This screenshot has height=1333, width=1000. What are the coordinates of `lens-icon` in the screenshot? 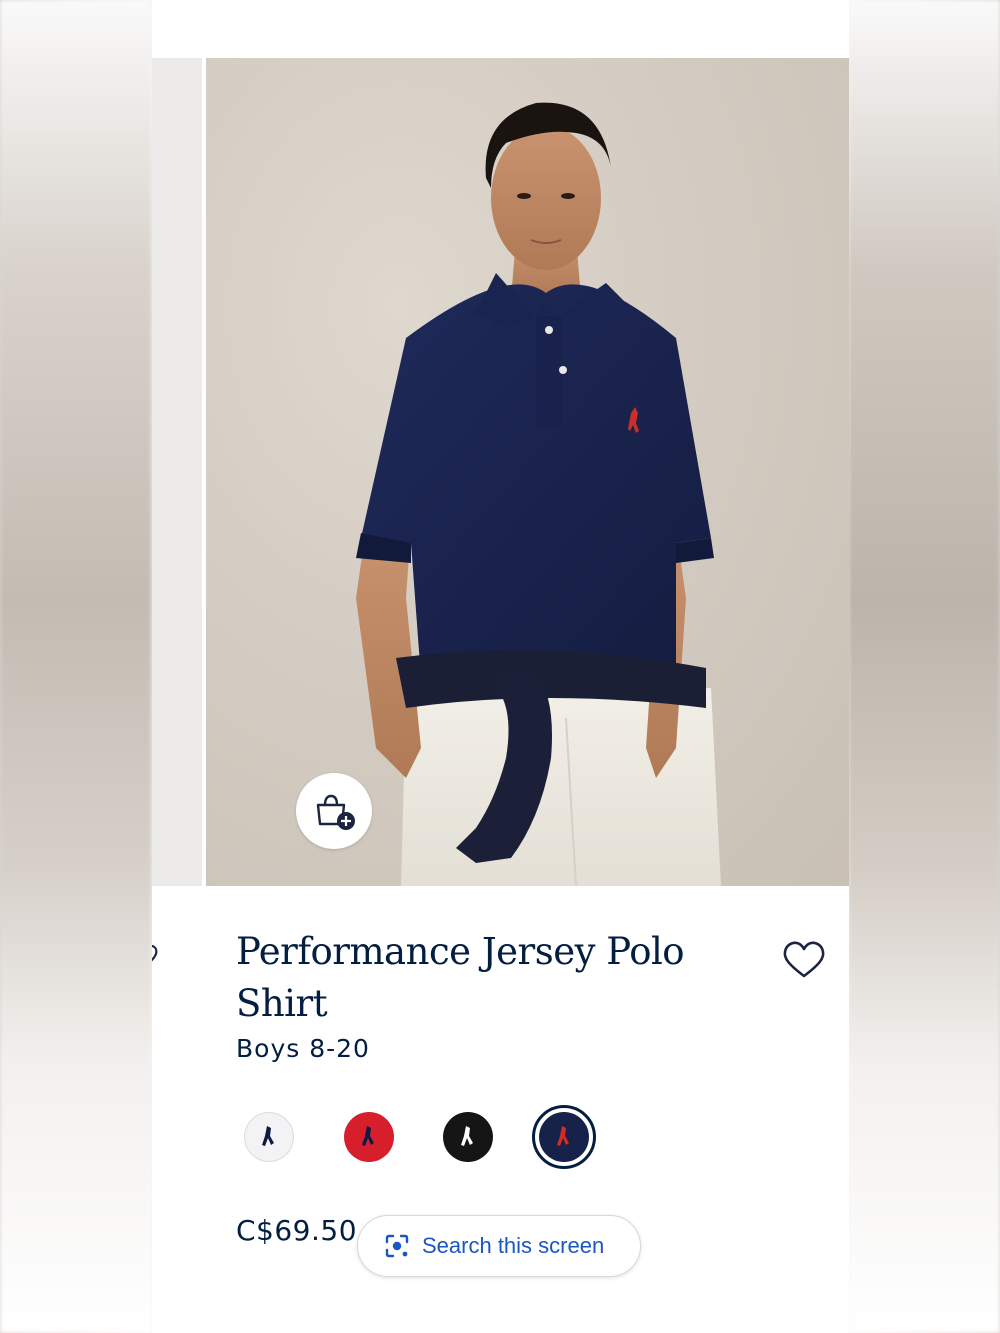 It's located at (397, 1246).